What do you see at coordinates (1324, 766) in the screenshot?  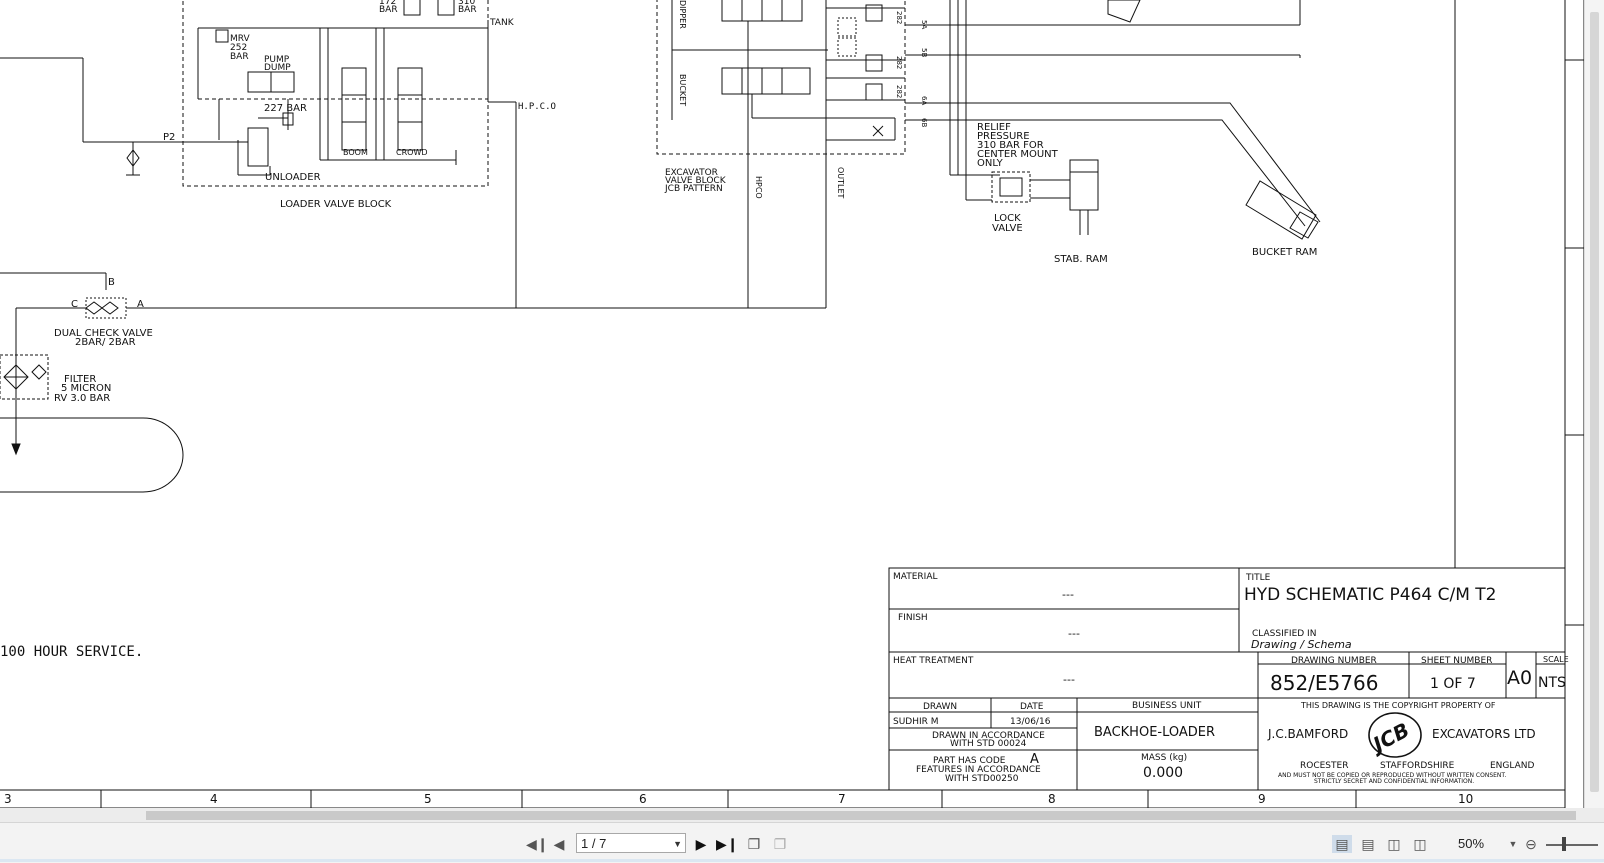 I see `address-town: ROCESTER` at bounding box center [1324, 766].